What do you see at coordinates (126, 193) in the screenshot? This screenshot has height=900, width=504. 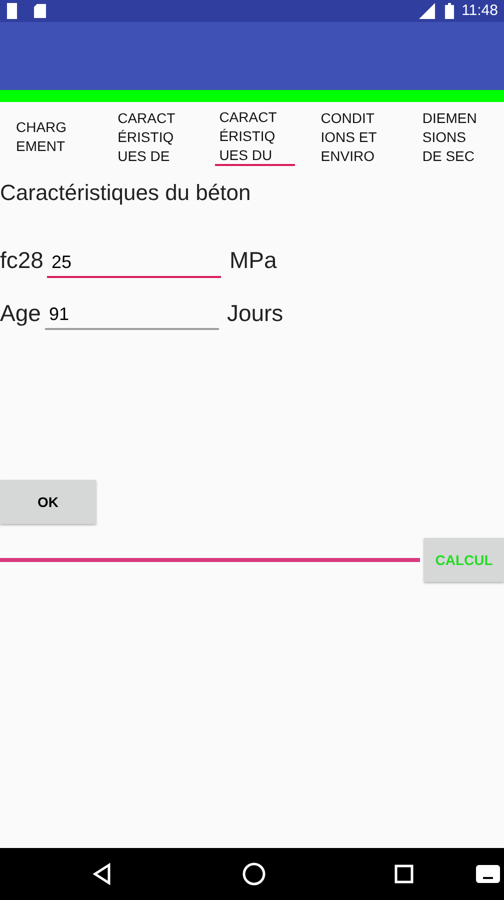 I see `section-title: Caractéristiques du béton` at bounding box center [126, 193].